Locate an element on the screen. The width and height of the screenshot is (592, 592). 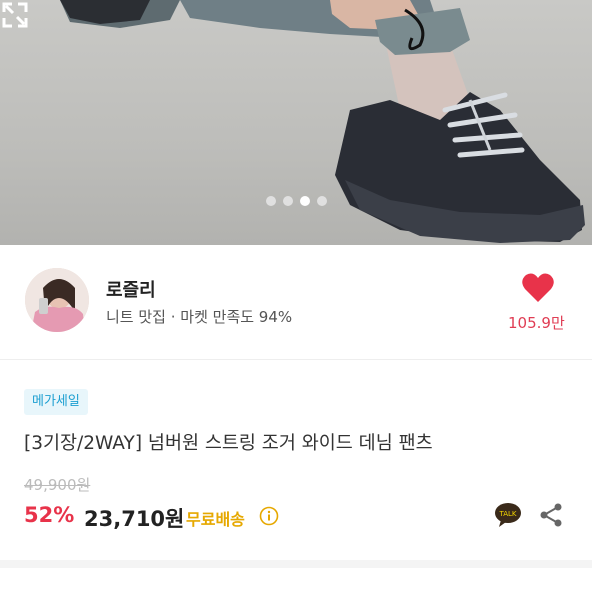
info-icon is located at coordinates (269, 516).